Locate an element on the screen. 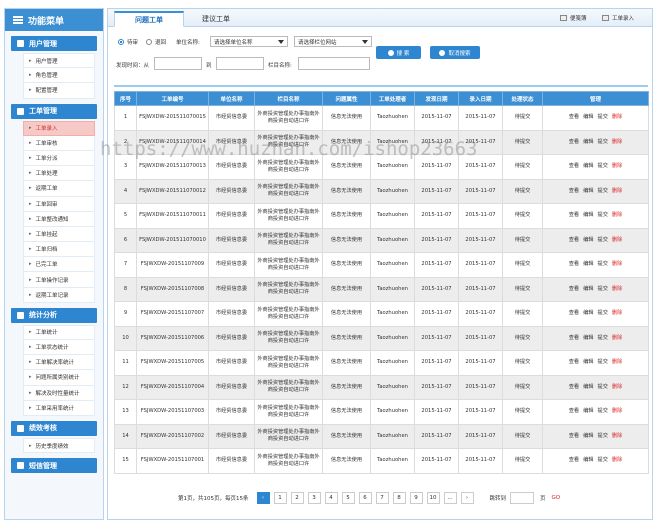  sidebar-item: ▸ 配置管理 is located at coordinates (59, 91).